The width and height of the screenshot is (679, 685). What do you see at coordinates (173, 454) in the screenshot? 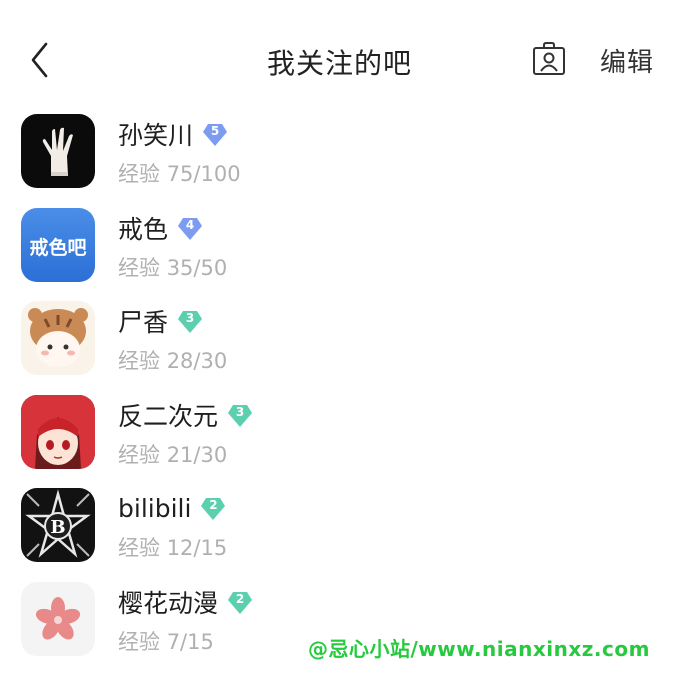
I see `exp-text: 经验 21/30` at bounding box center [173, 454].